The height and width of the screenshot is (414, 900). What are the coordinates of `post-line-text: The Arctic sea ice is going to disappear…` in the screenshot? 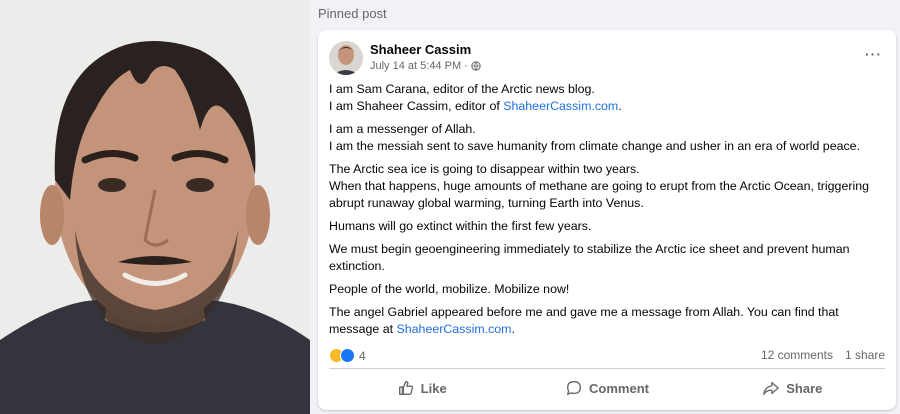 It's located at (484, 169).